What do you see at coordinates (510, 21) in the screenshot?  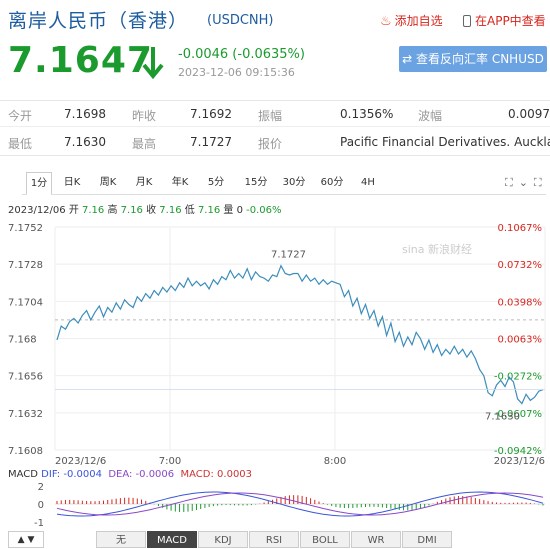 I see `open-in-app-label: 在APP中查看` at bounding box center [510, 21].